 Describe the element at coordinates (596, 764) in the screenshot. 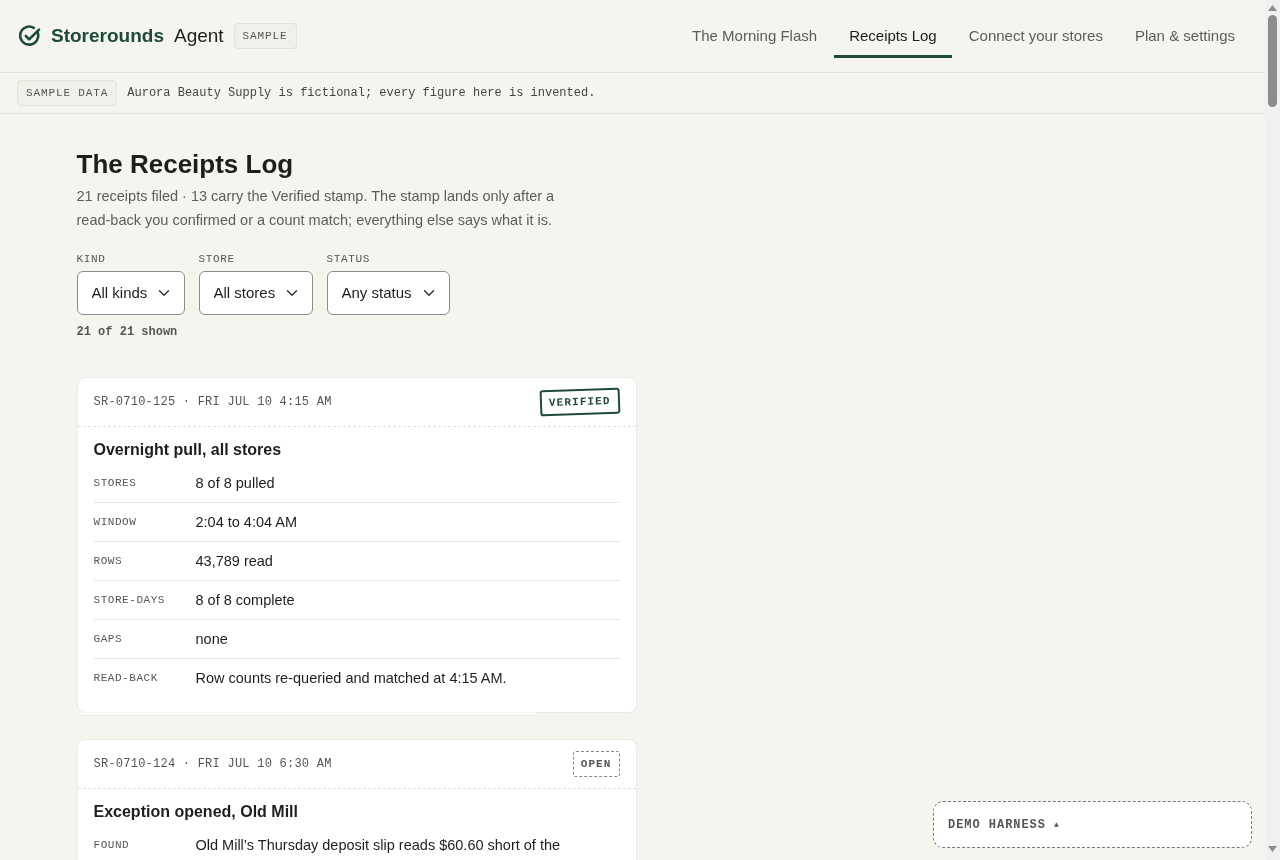

I see `status-stamp: OPEN` at that location.